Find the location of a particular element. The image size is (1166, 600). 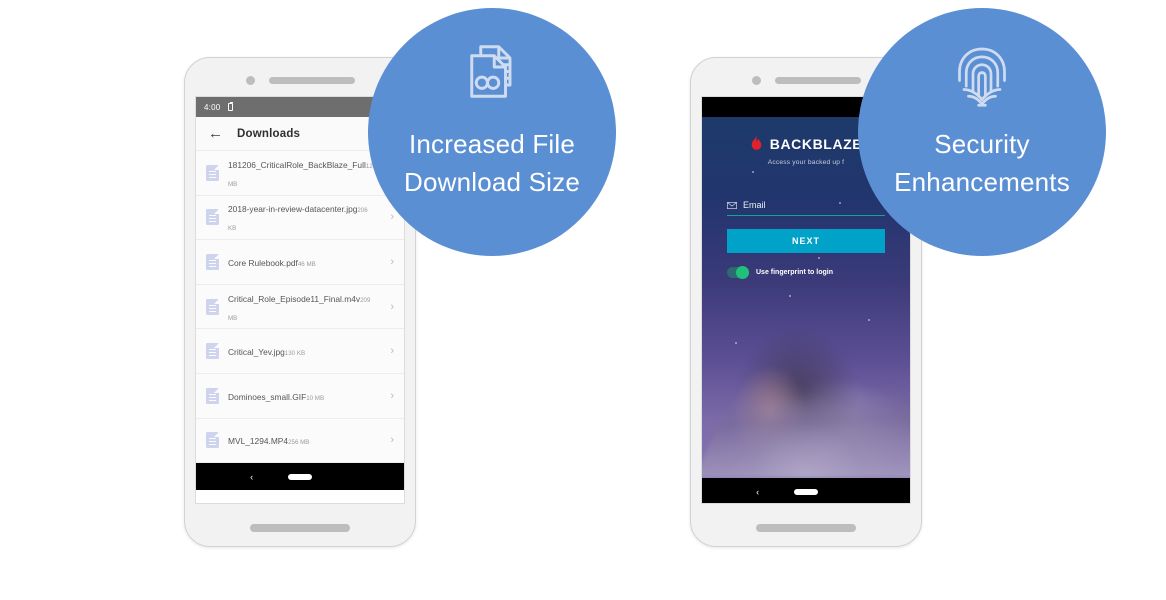

file-size: 10 MB is located at coordinates (315, 398).